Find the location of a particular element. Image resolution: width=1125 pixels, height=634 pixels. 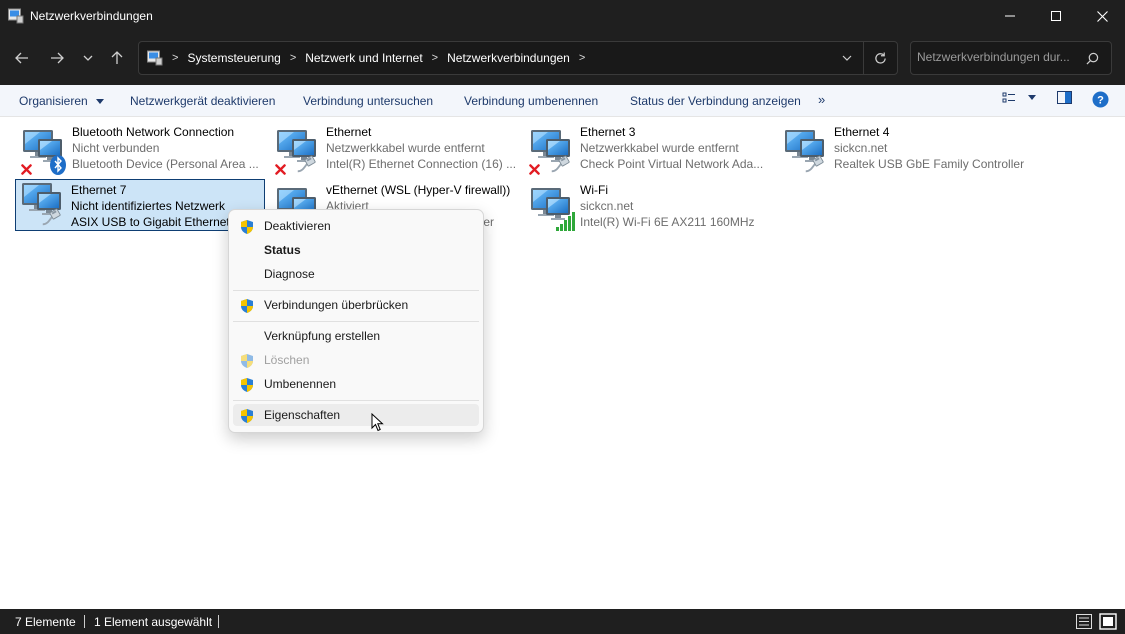

details-view-icon is located at coordinates (1084, 621).